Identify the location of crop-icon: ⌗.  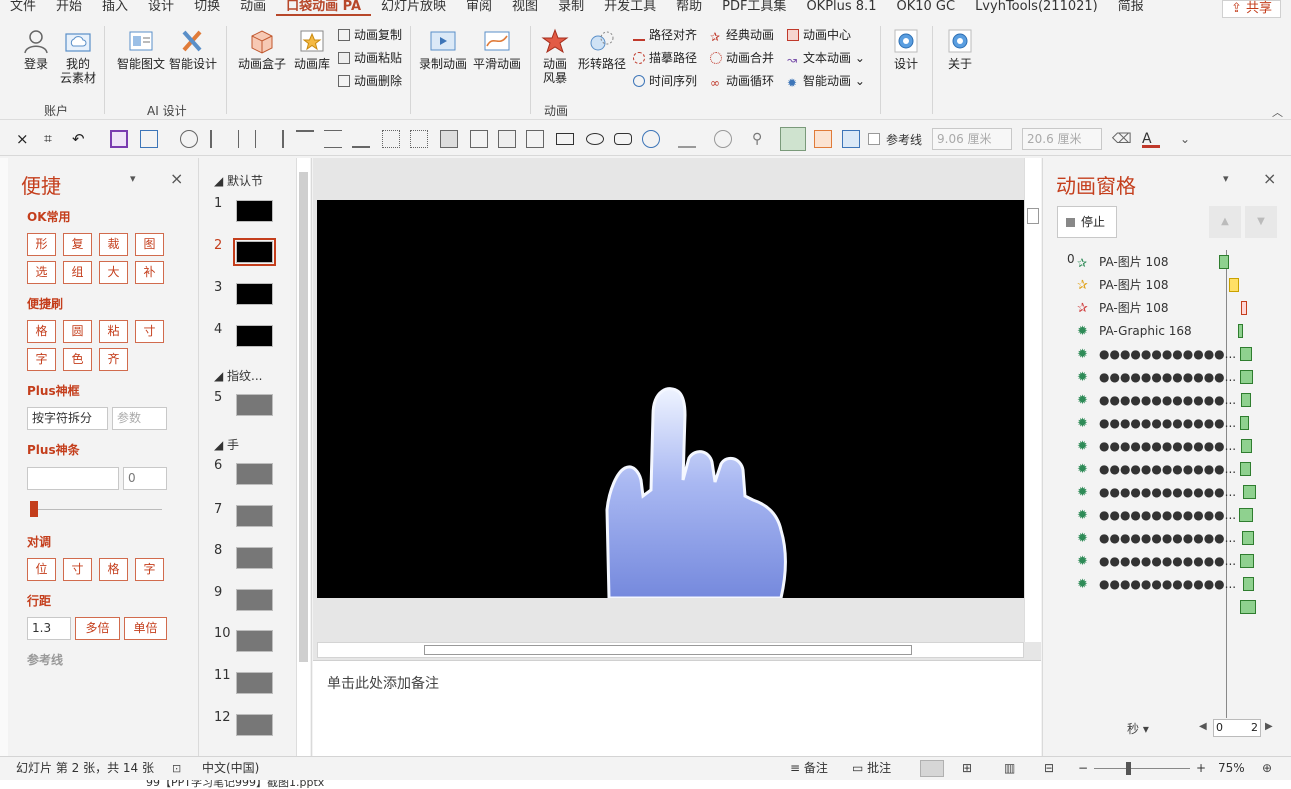
(53, 139).